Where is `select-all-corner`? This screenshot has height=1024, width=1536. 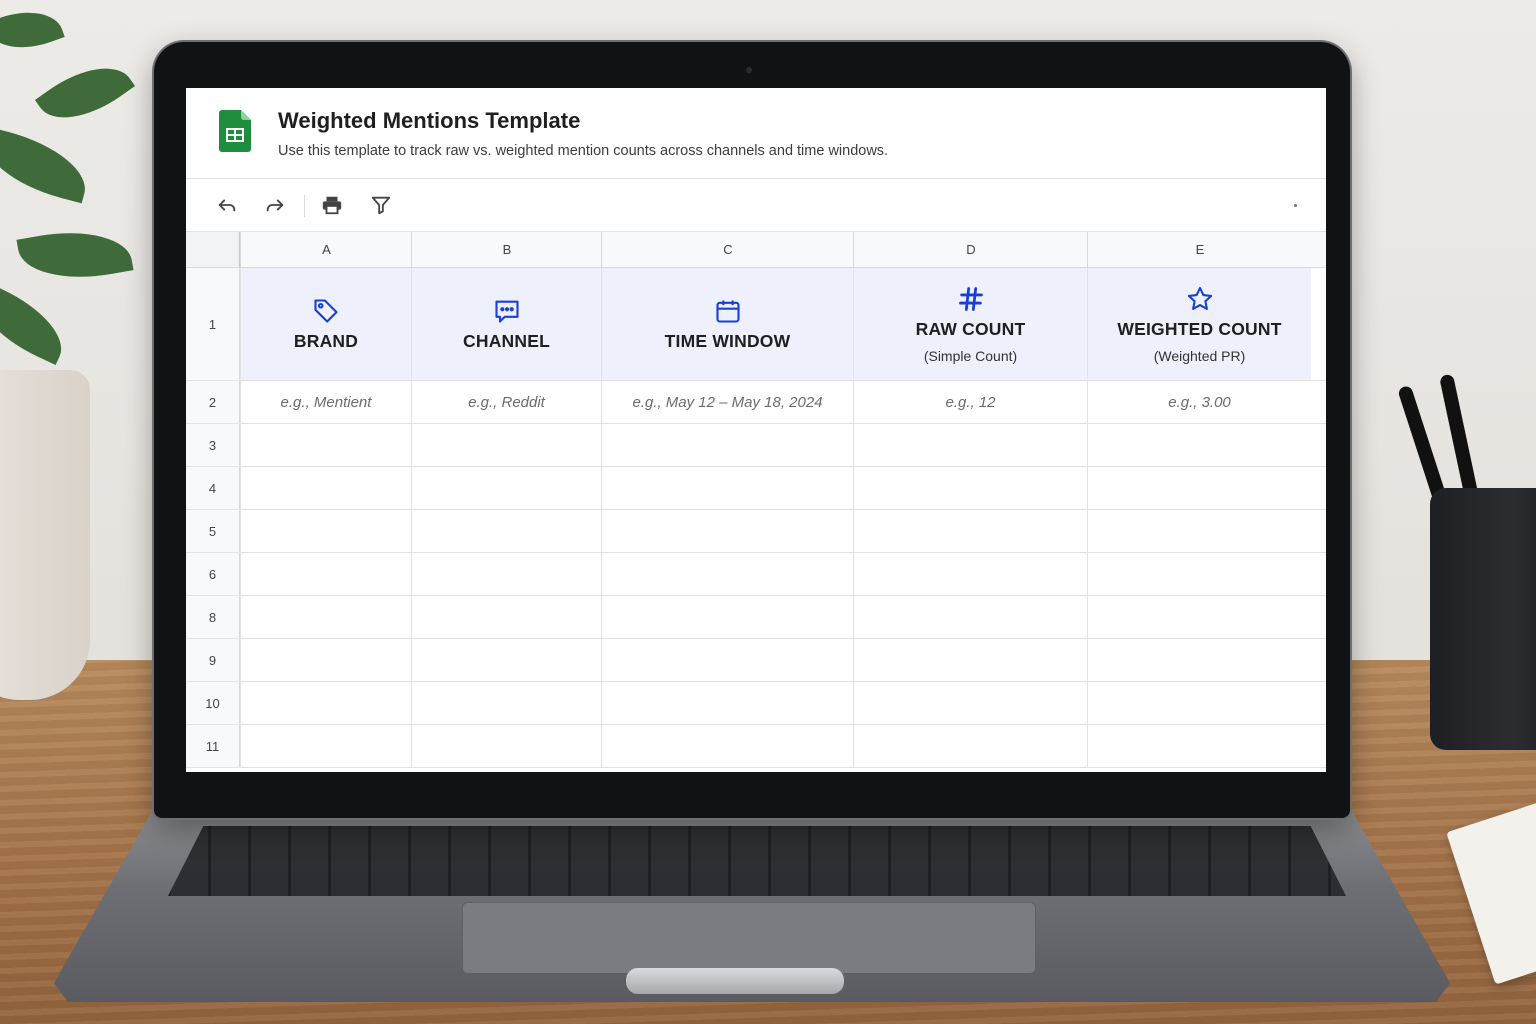 select-all-corner is located at coordinates (213, 249).